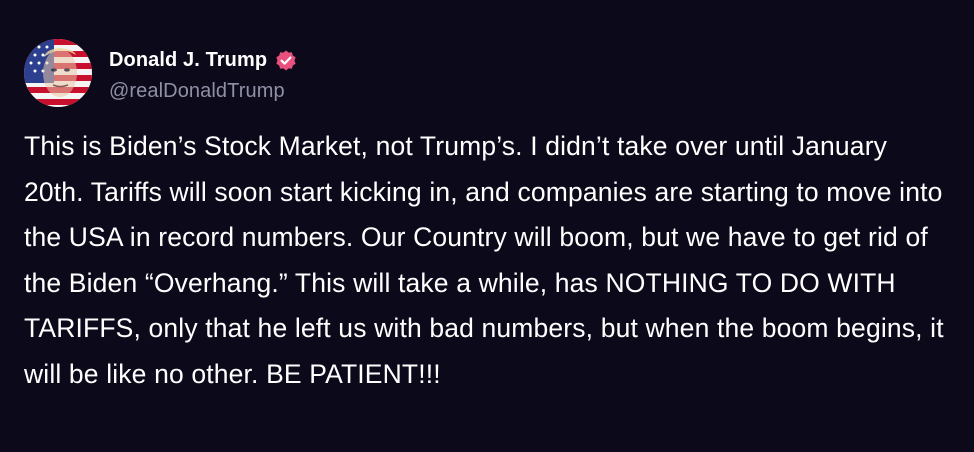 Image resolution: width=974 pixels, height=452 pixels. I want to click on verified-badge-icon, so click(286, 61).